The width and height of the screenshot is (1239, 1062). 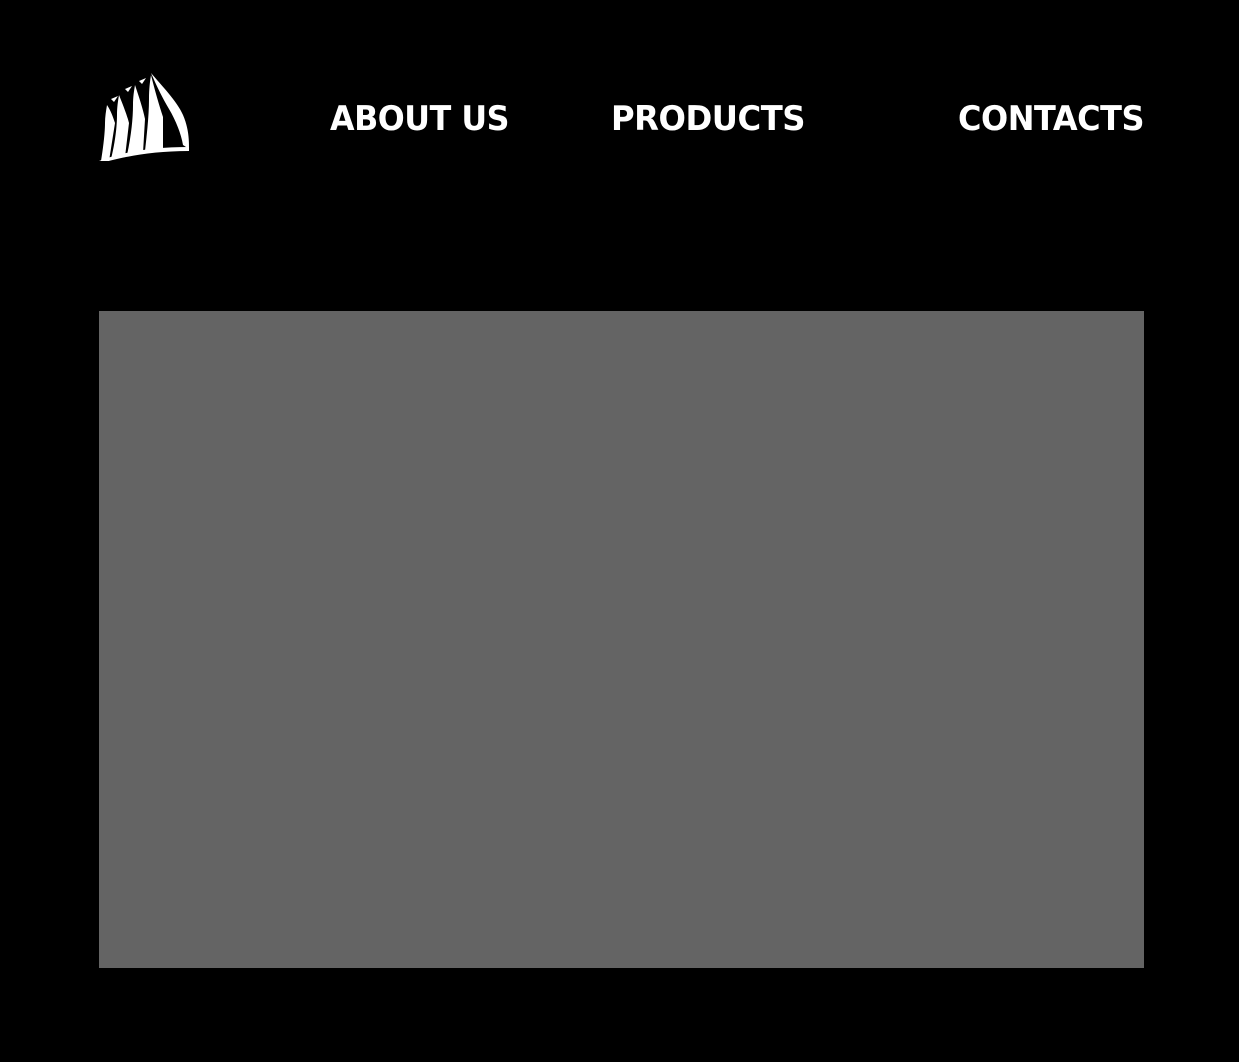 What do you see at coordinates (1051, 119) in the screenshot?
I see `nav-link-contacts: CONTACTS` at bounding box center [1051, 119].